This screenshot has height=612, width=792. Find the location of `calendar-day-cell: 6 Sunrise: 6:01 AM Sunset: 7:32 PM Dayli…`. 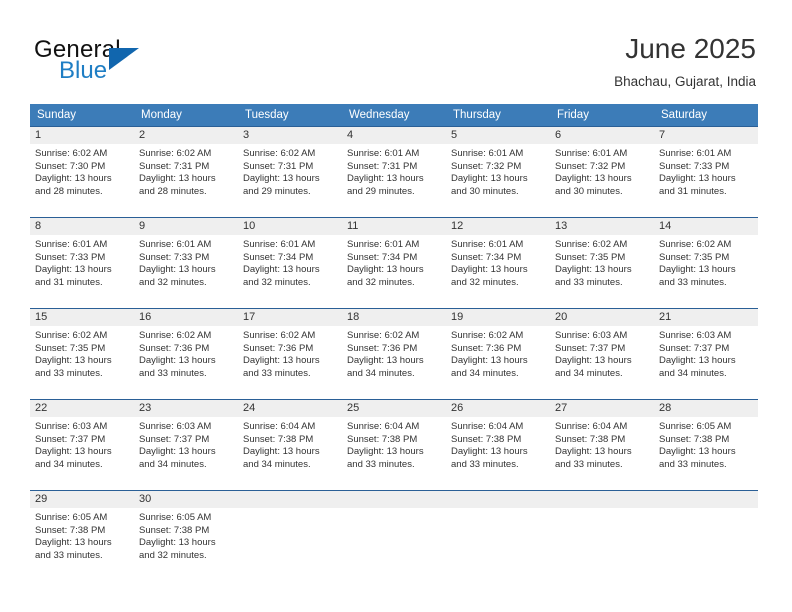

calendar-day-cell: 6 Sunrise: 6:01 AM Sunset: 7:32 PM Dayli… is located at coordinates (602, 169).